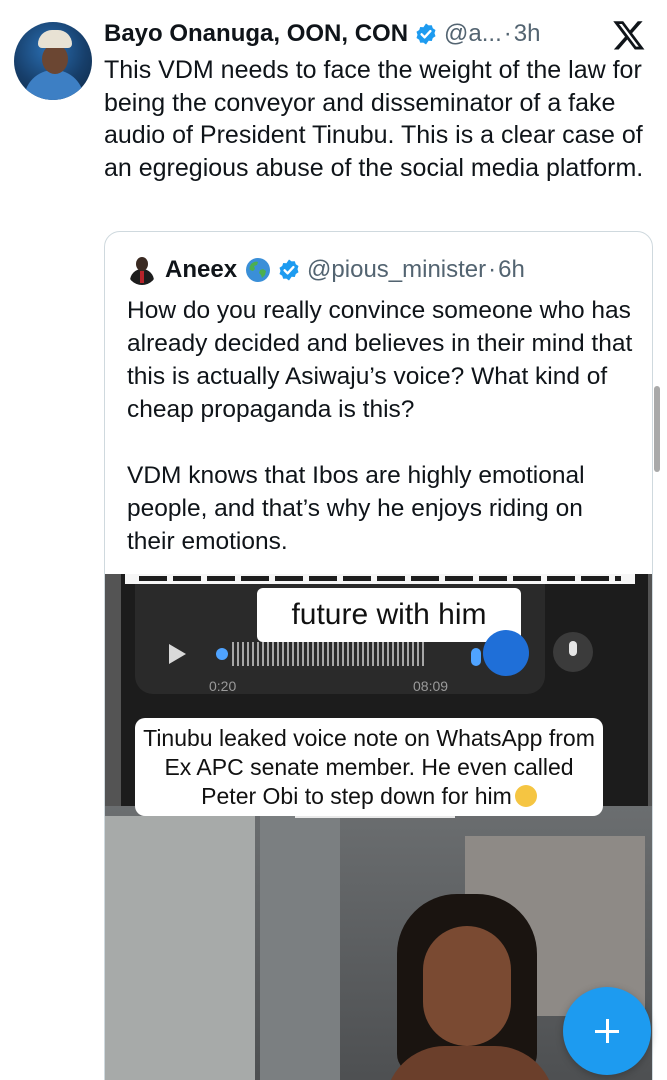  I want to click on quoted-author-handle: @pious_minister, so click(396, 270).